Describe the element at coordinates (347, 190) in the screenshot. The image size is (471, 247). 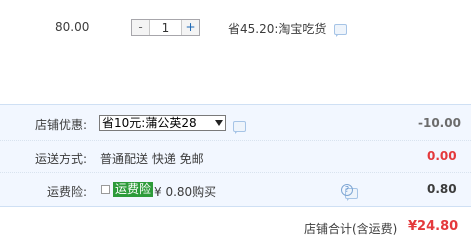
I see `help-icon: ?` at that location.